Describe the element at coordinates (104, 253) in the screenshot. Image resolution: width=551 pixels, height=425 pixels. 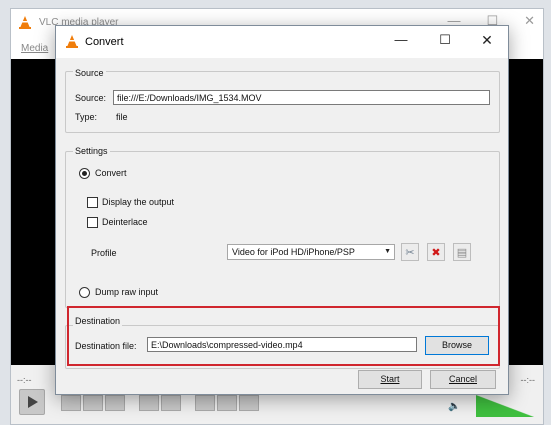
I see `profile-label: Profile` at that location.